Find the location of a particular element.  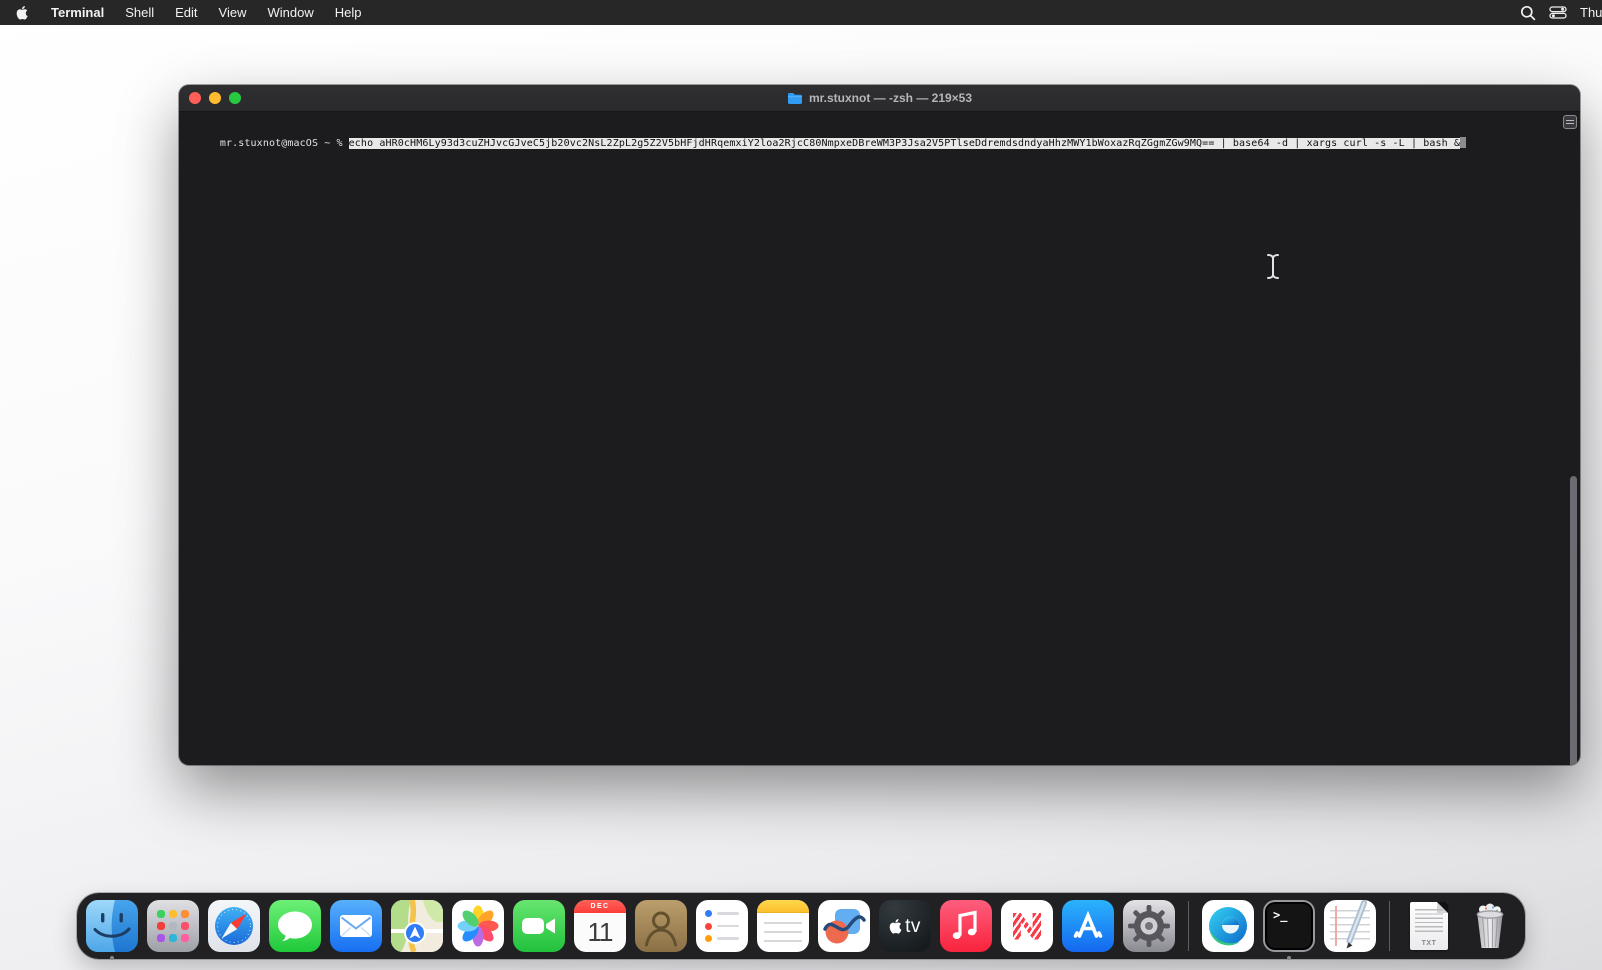

news-icon is located at coordinates (1027, 926).